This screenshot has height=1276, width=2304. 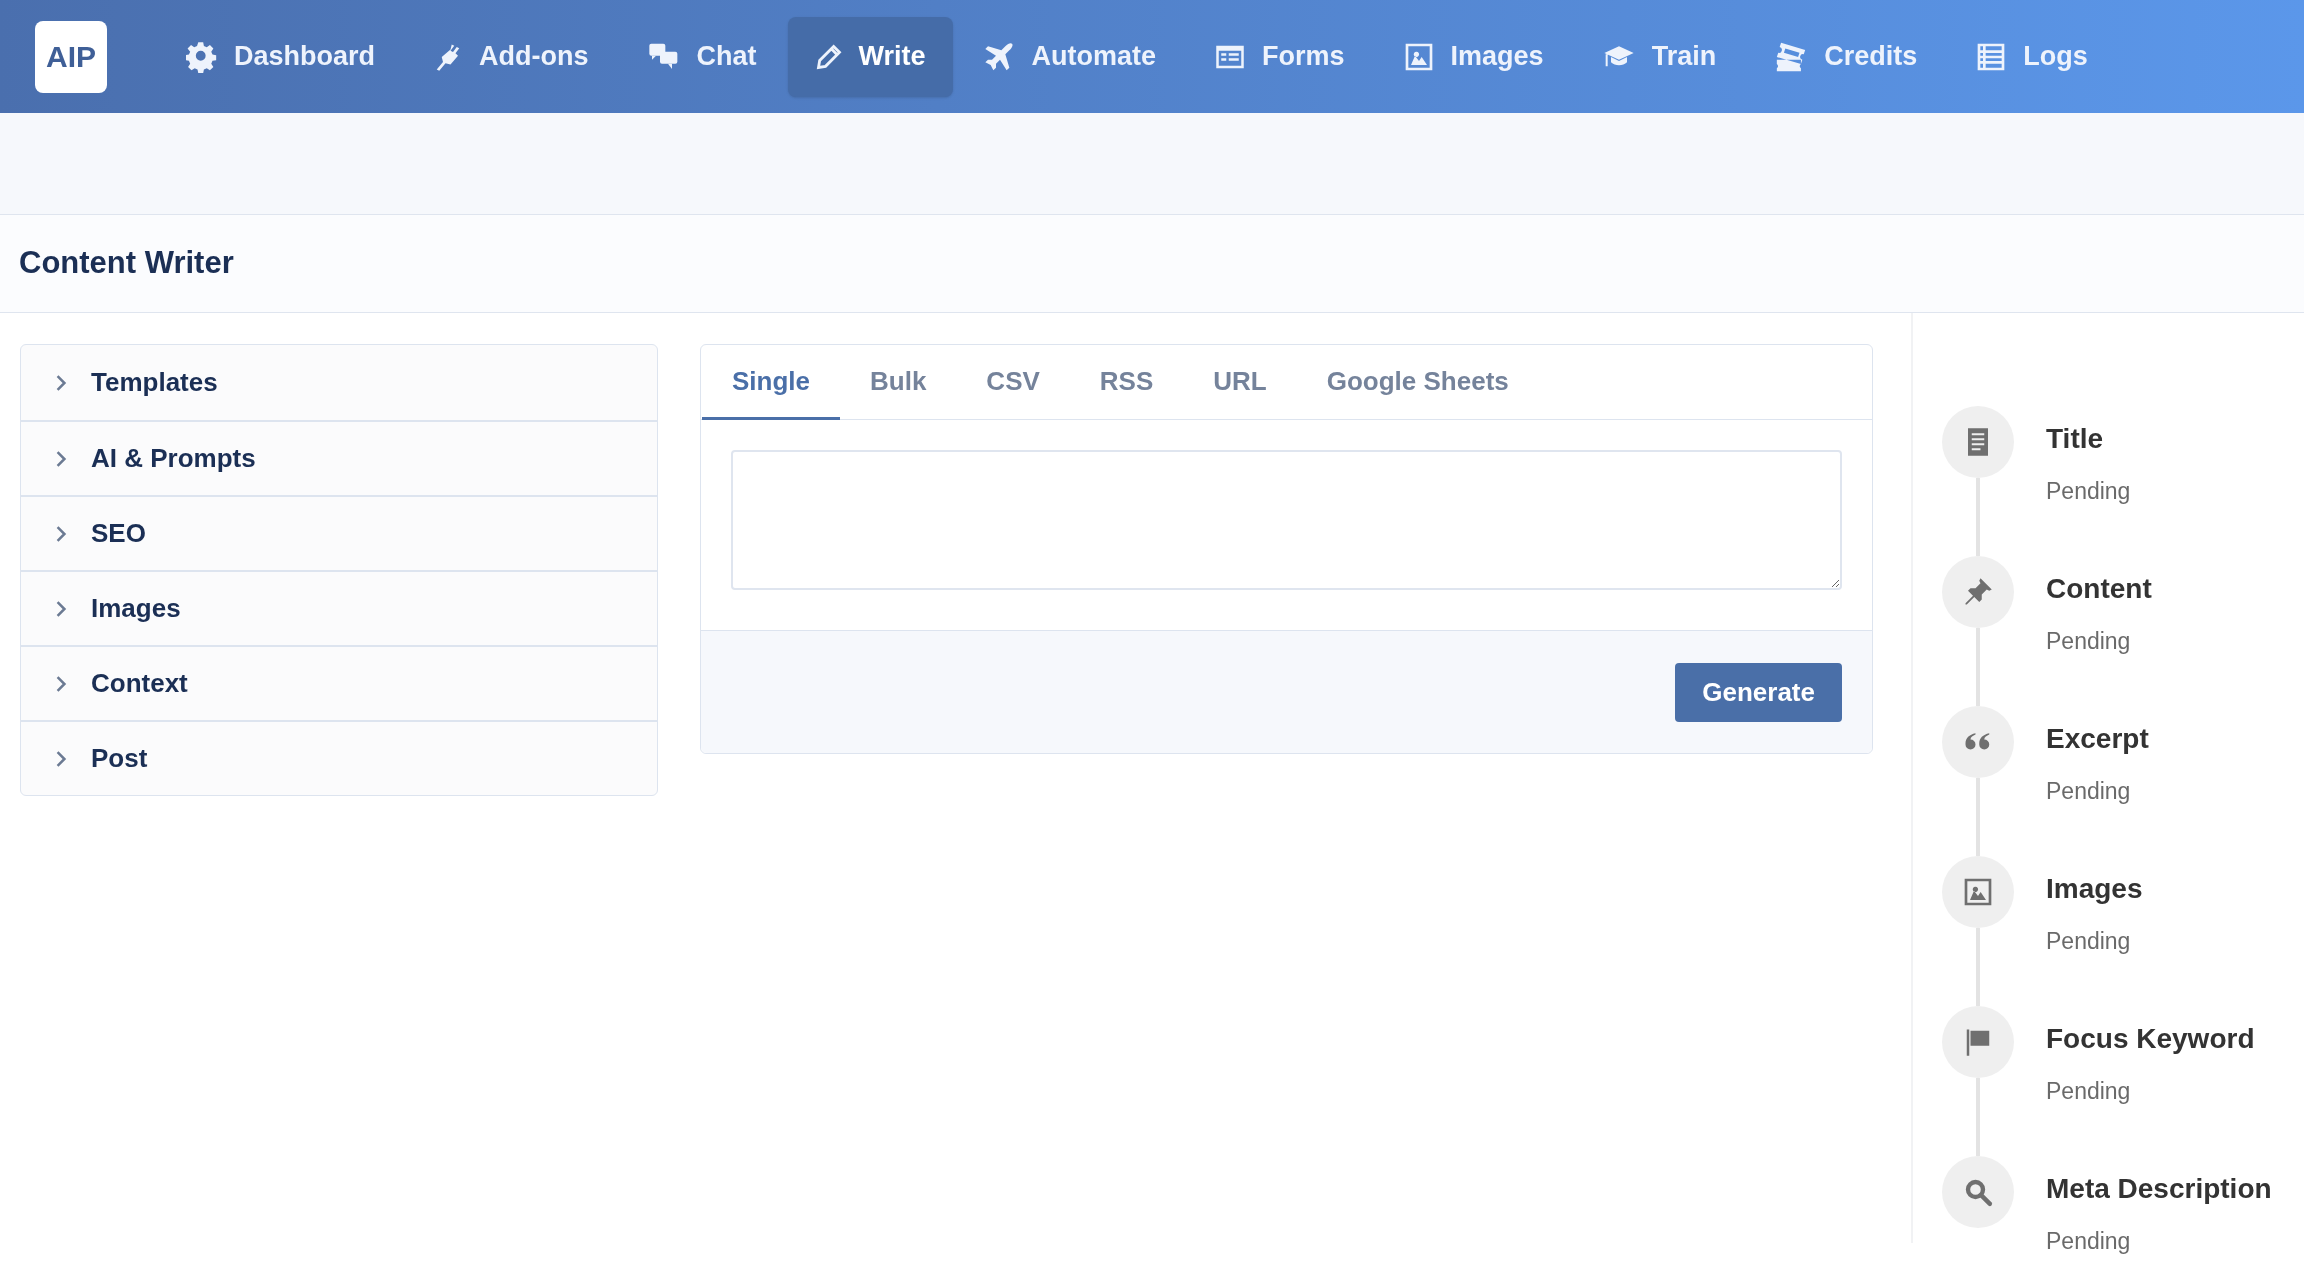 What do you see at coordinates (71, 56) in the screenshot?
I see `logo: AIP` at bounding box center [71, 56].